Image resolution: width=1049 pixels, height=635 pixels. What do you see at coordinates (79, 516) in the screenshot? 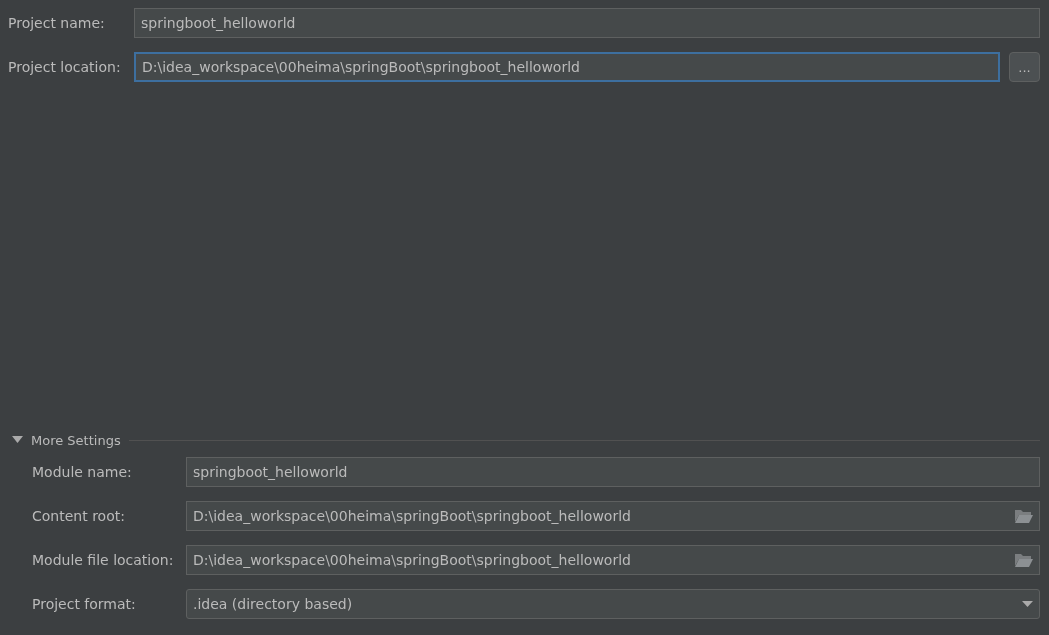
I see `field-label: Content root:` at bounding box center [79, 516].